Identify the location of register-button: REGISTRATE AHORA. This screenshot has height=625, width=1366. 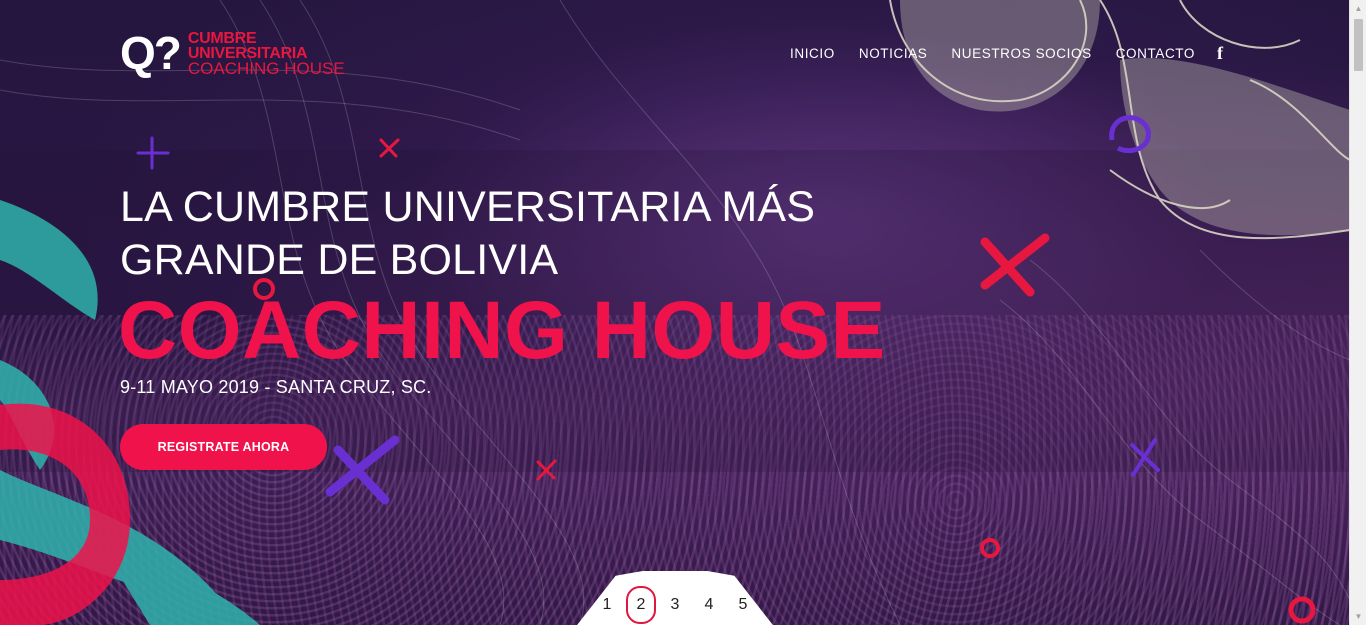
(223, 447).